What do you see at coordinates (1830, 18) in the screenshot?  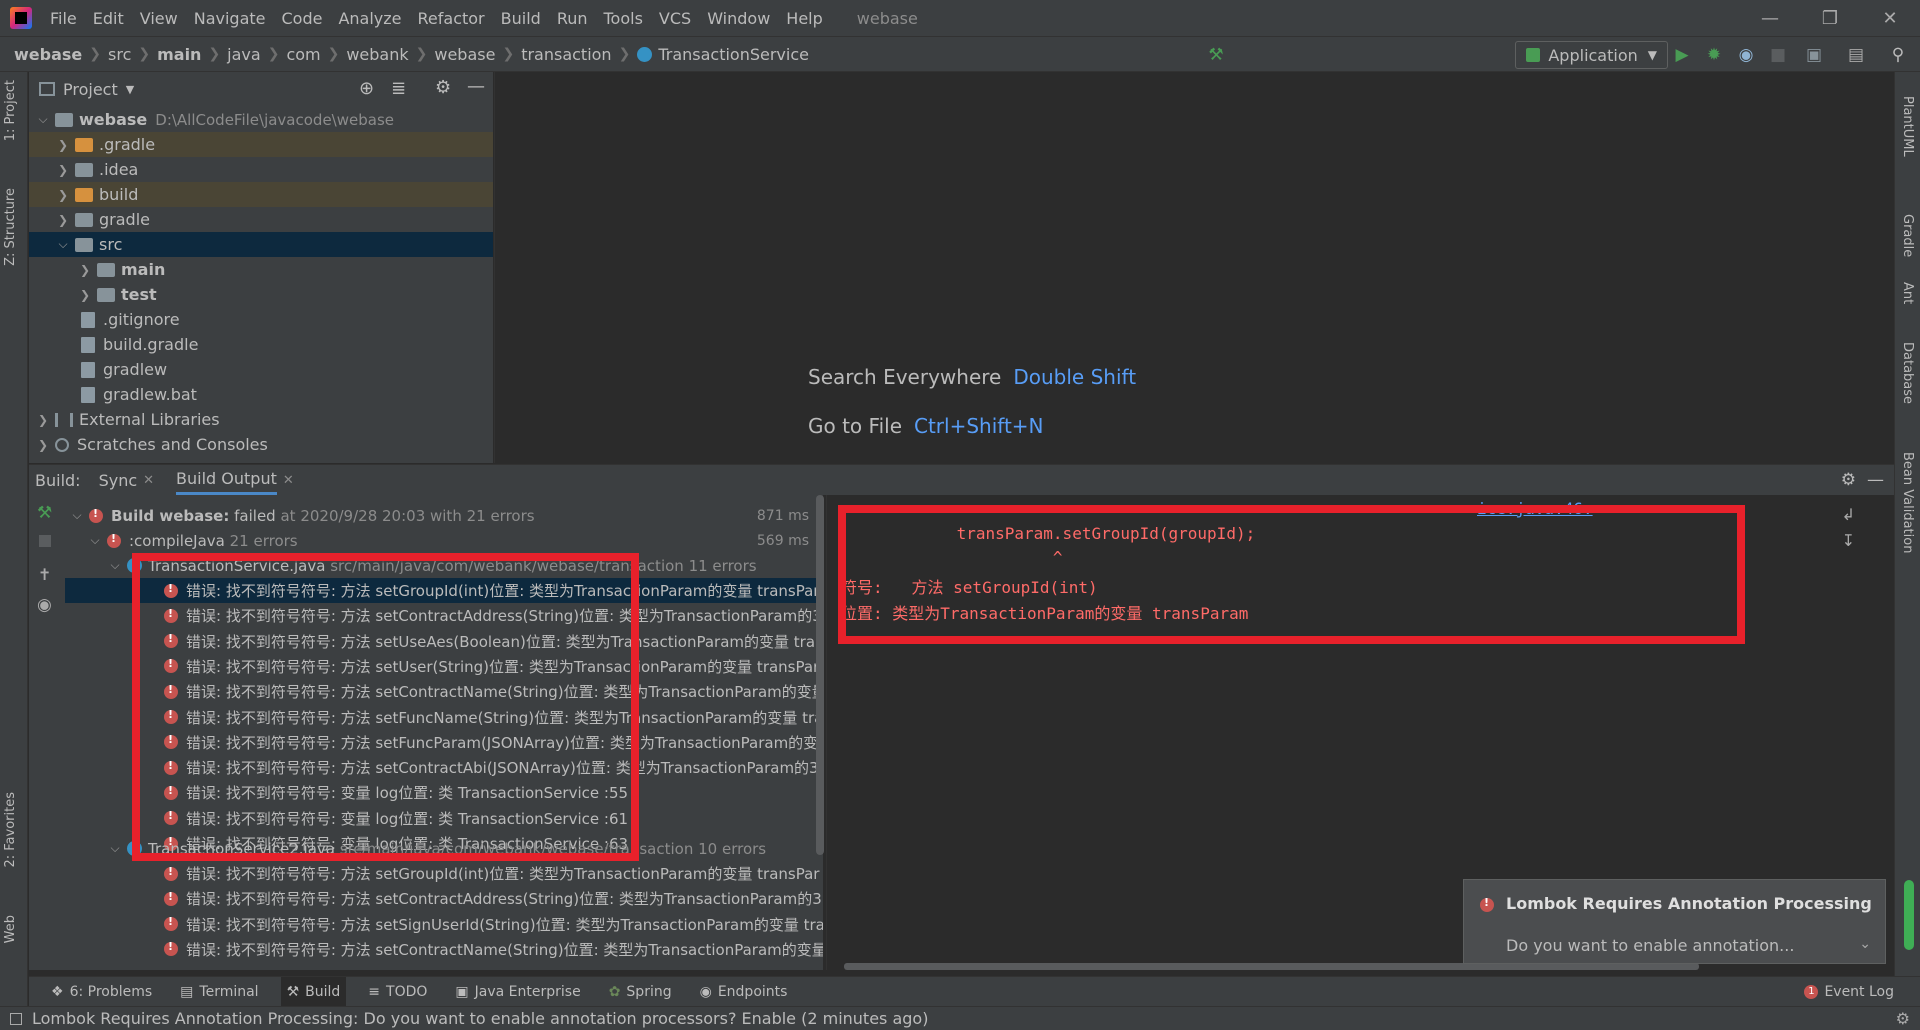 I see `restore-icon: ❐` at bounding box center [1830, 18].